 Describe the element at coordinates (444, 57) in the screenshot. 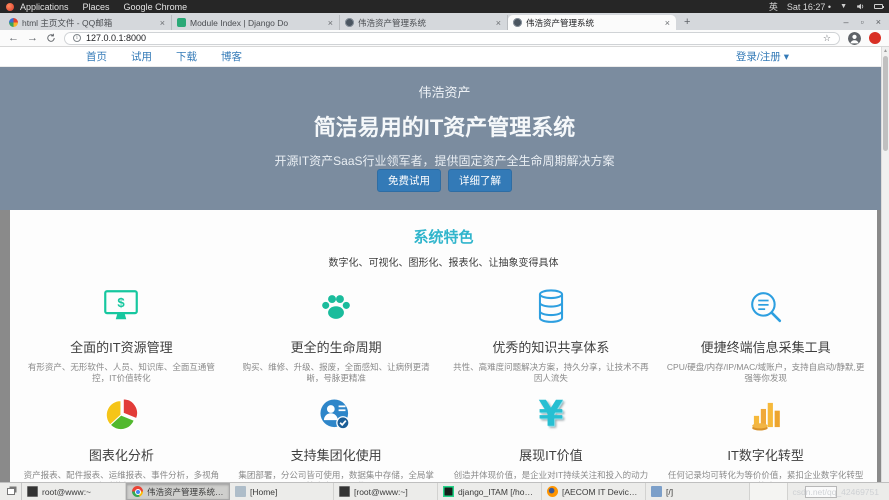

I see `site-navbar: 首页 试用 下载 博客 登录/注册 ▾` at that location.